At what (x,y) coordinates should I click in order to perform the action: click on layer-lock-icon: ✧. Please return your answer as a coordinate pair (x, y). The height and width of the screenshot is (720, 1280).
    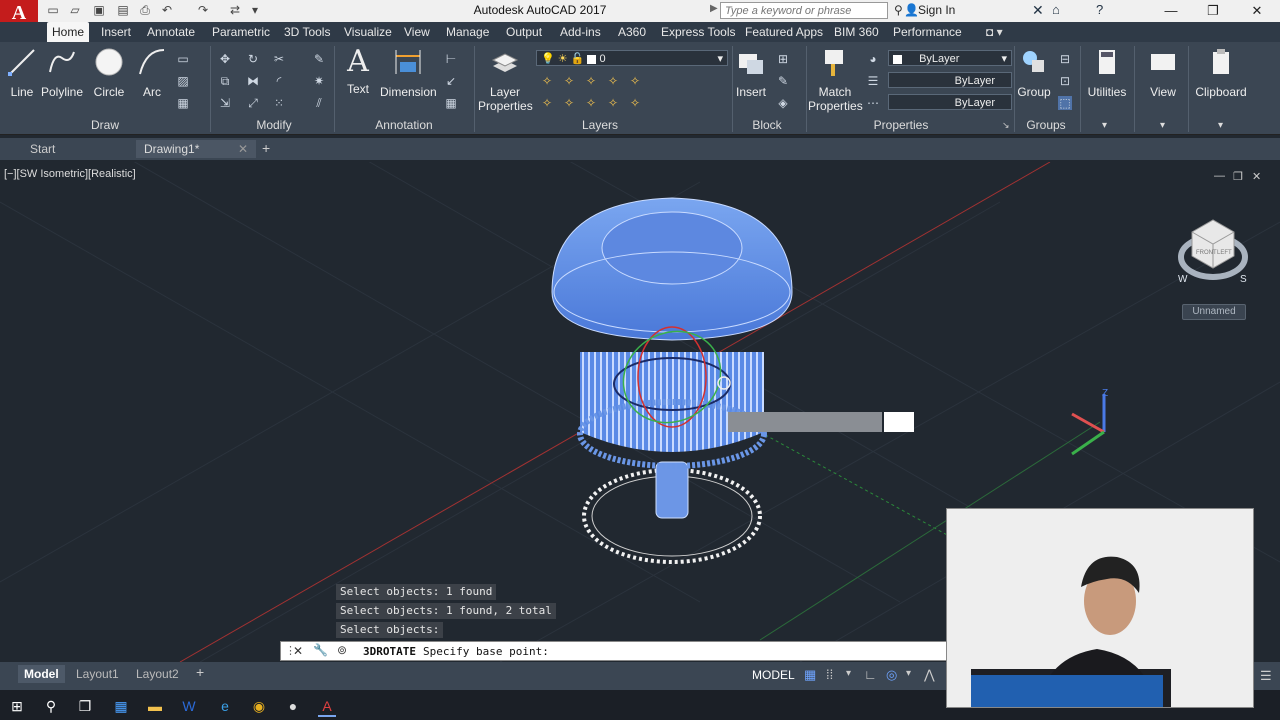
    Looking at the image, I should click on (613, 81).